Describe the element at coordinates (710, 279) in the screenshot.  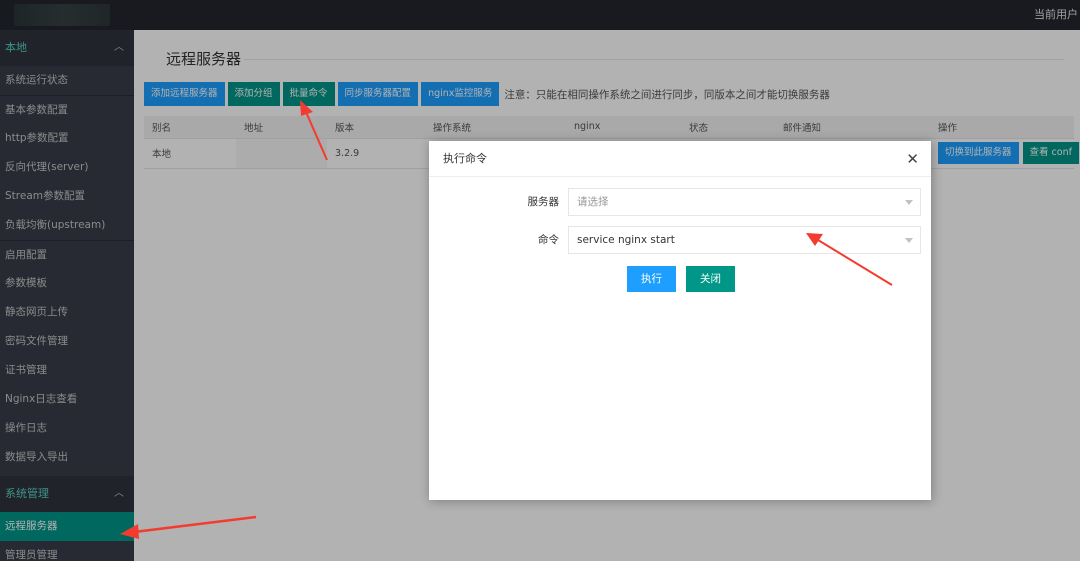
I see `close-button: 关闭` at that location.